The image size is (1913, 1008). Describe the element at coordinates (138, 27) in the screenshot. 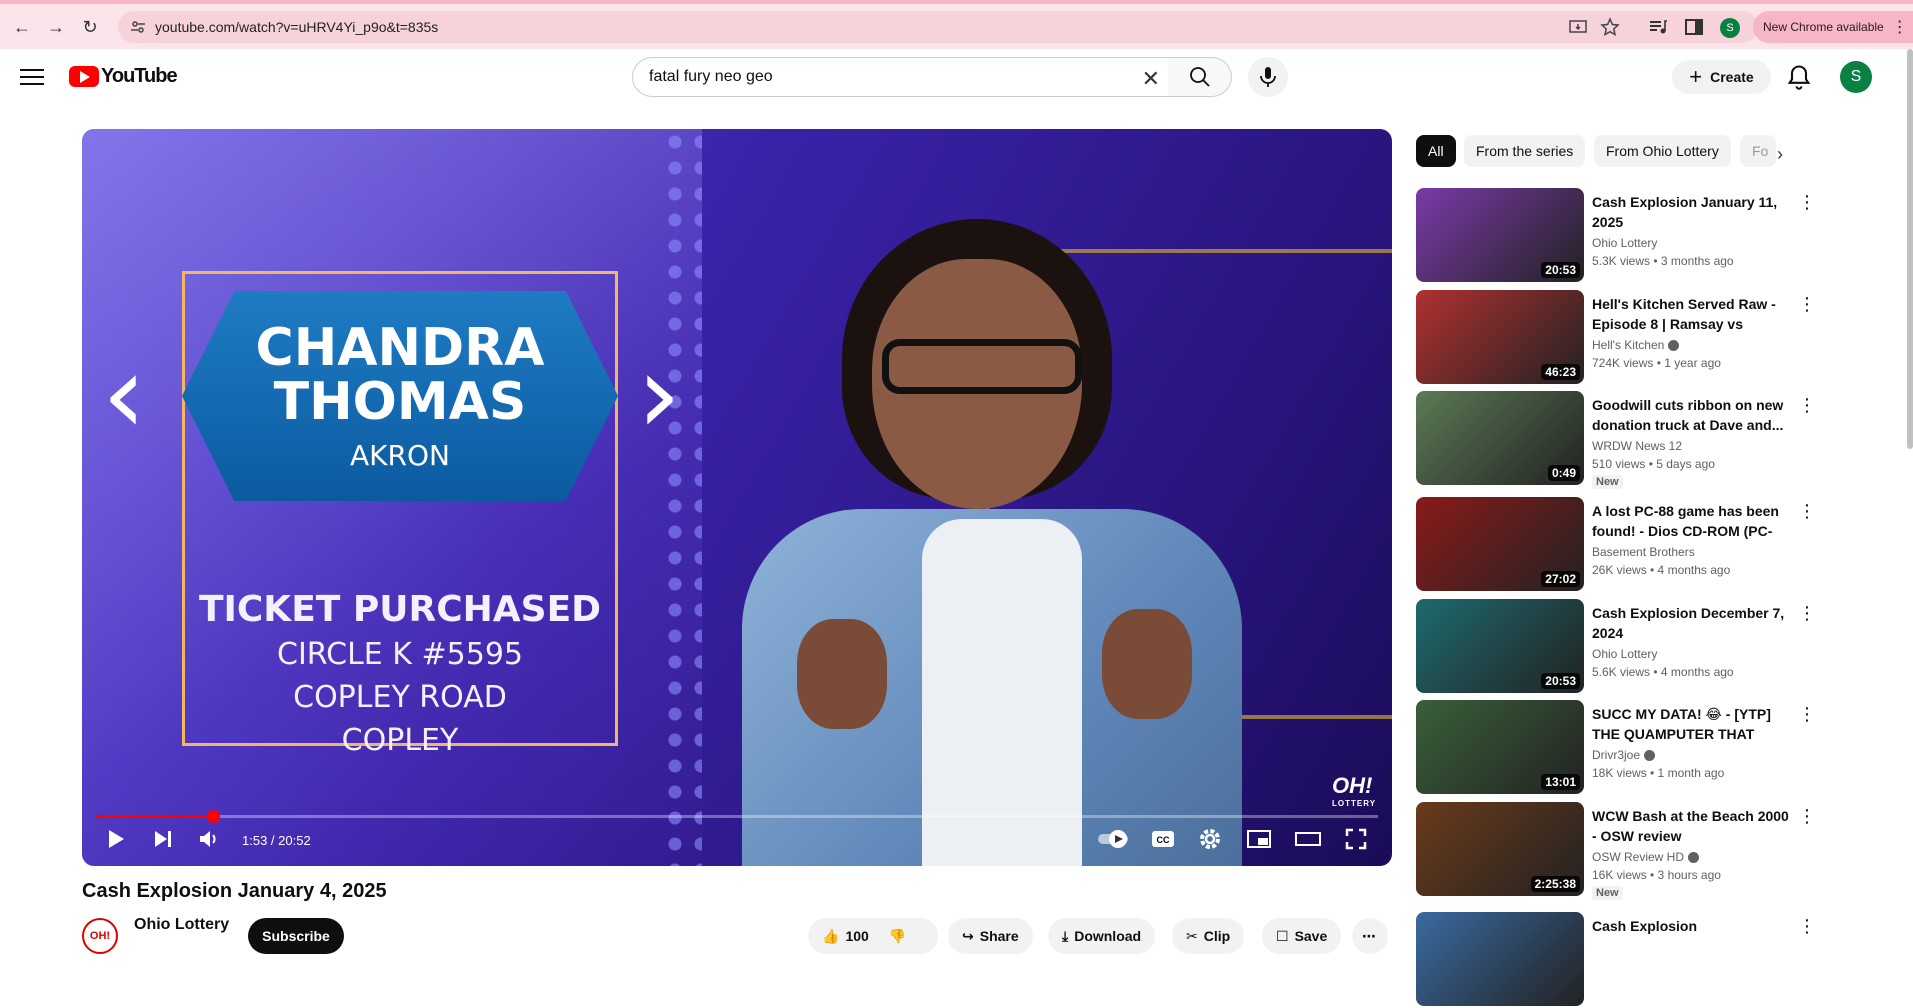

I see `site-settings-icon` at that location.